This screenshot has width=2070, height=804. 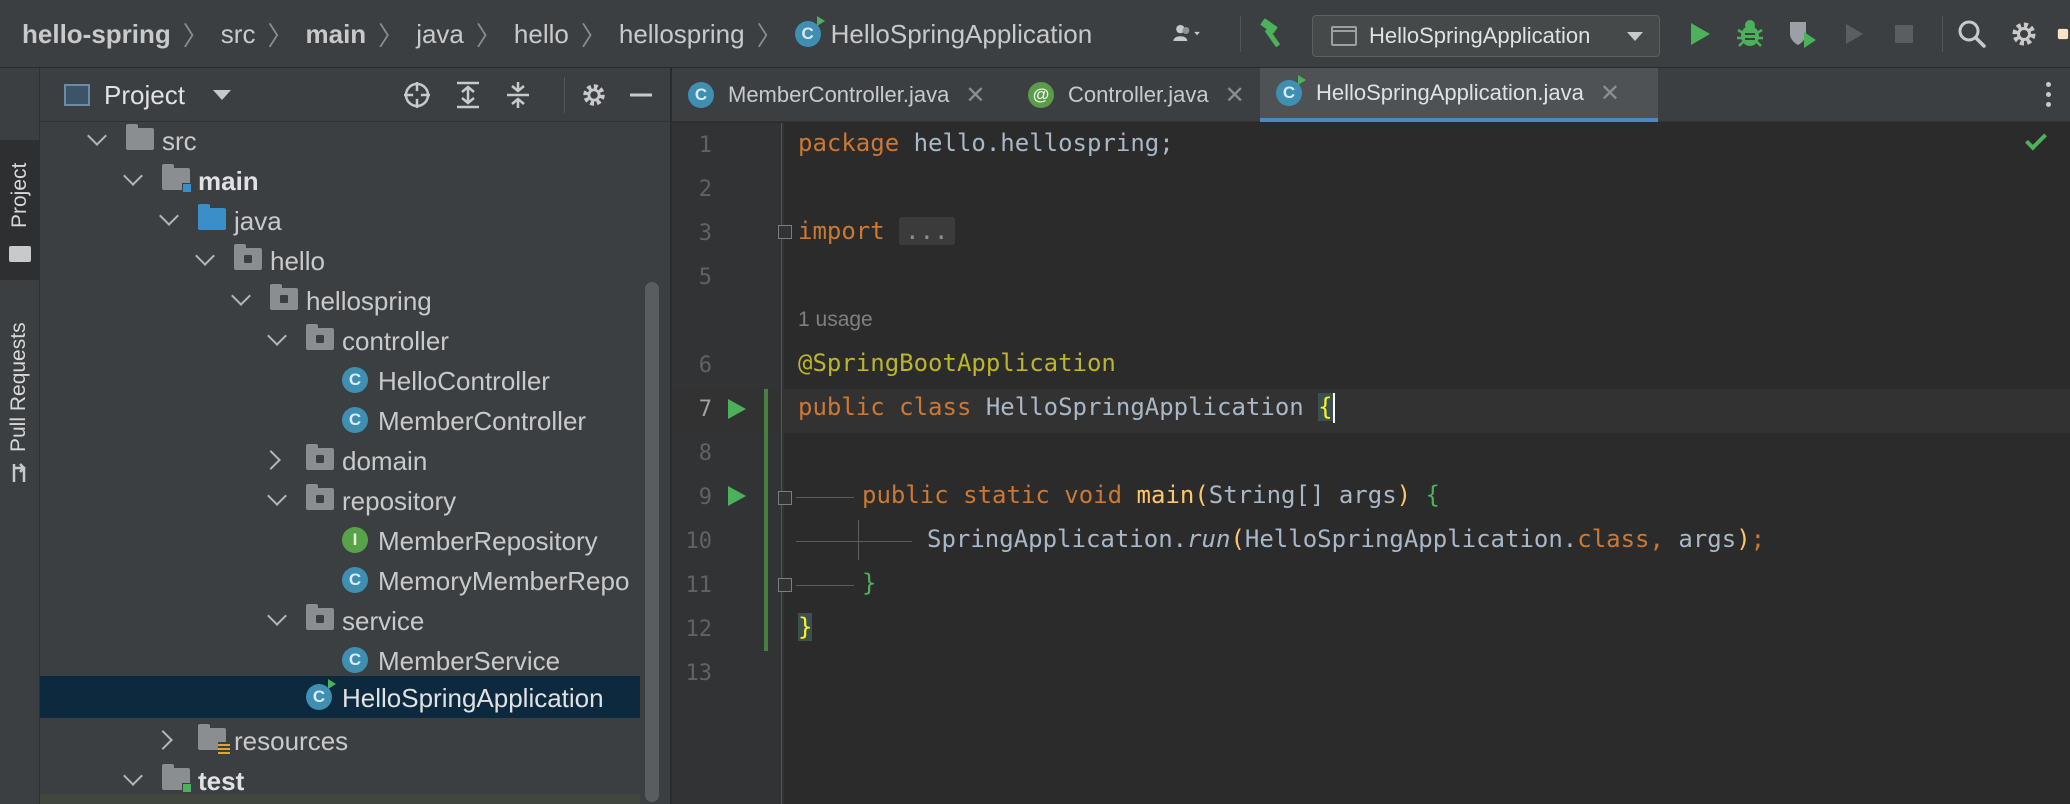 What do you see at coordinates (641, 95) in the screenshot?
I see `hide-panel-icon` at bounding box center [641, 95].